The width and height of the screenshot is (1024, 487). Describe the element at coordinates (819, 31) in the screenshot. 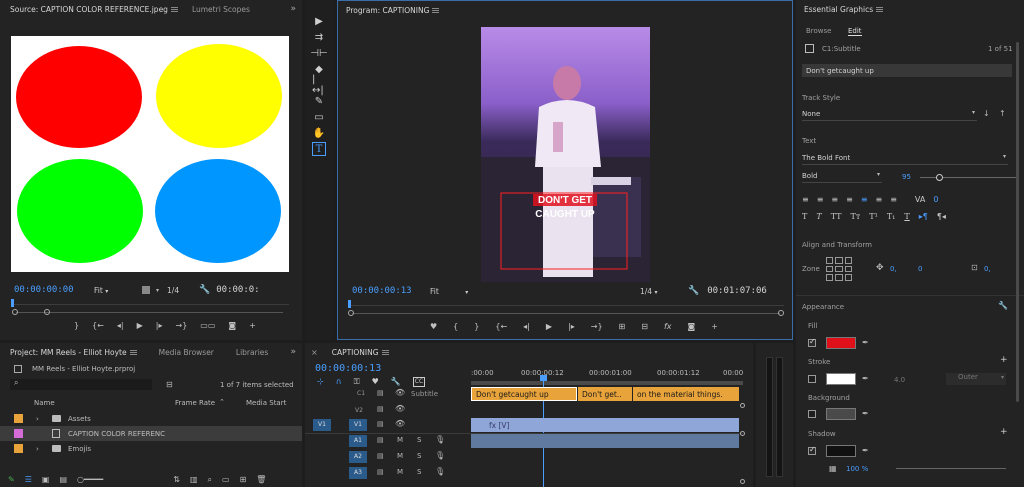

I see `tab-browse: Browse` at that location.